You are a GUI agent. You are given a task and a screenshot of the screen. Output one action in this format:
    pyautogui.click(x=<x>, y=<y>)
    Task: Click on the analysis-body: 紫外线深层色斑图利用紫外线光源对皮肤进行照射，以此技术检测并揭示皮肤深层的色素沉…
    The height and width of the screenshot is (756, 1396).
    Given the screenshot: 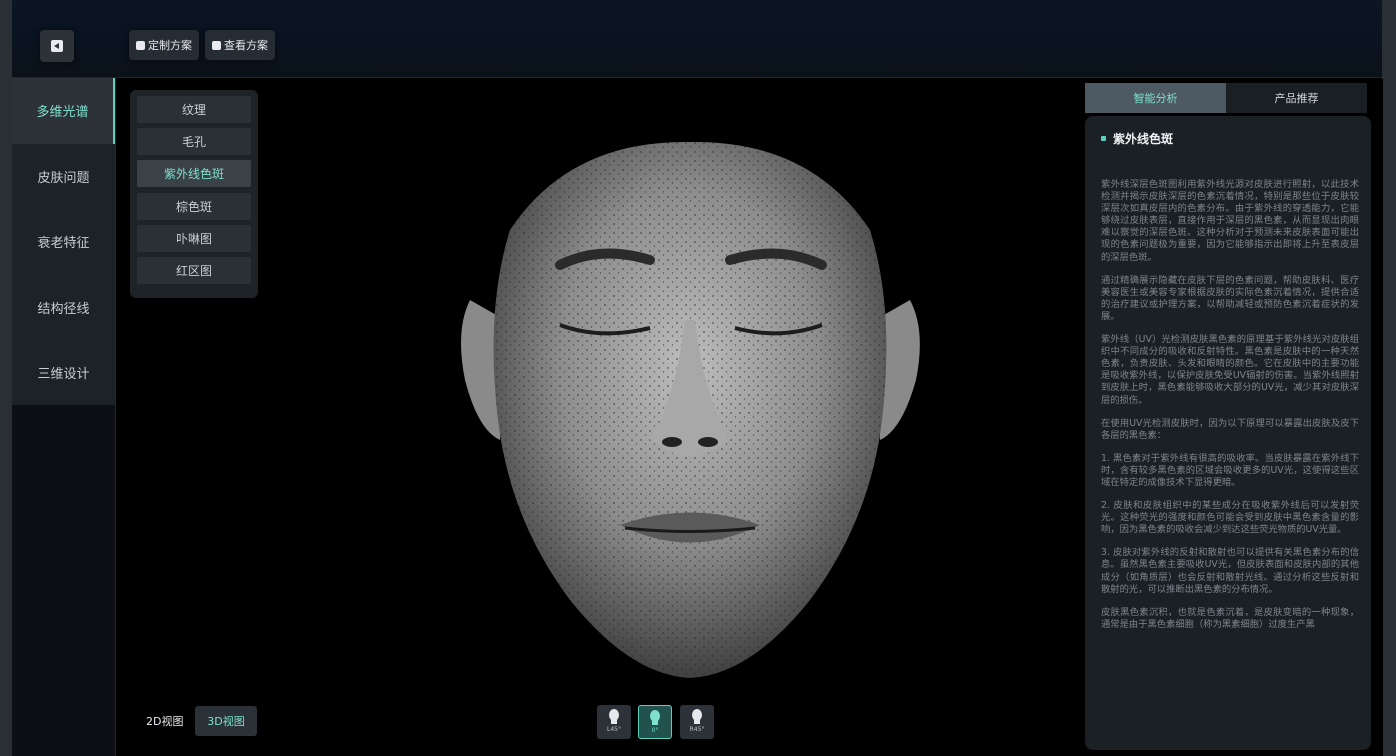 What is the action you would take?
    pyautogui.click(x=1230, y=405)
    